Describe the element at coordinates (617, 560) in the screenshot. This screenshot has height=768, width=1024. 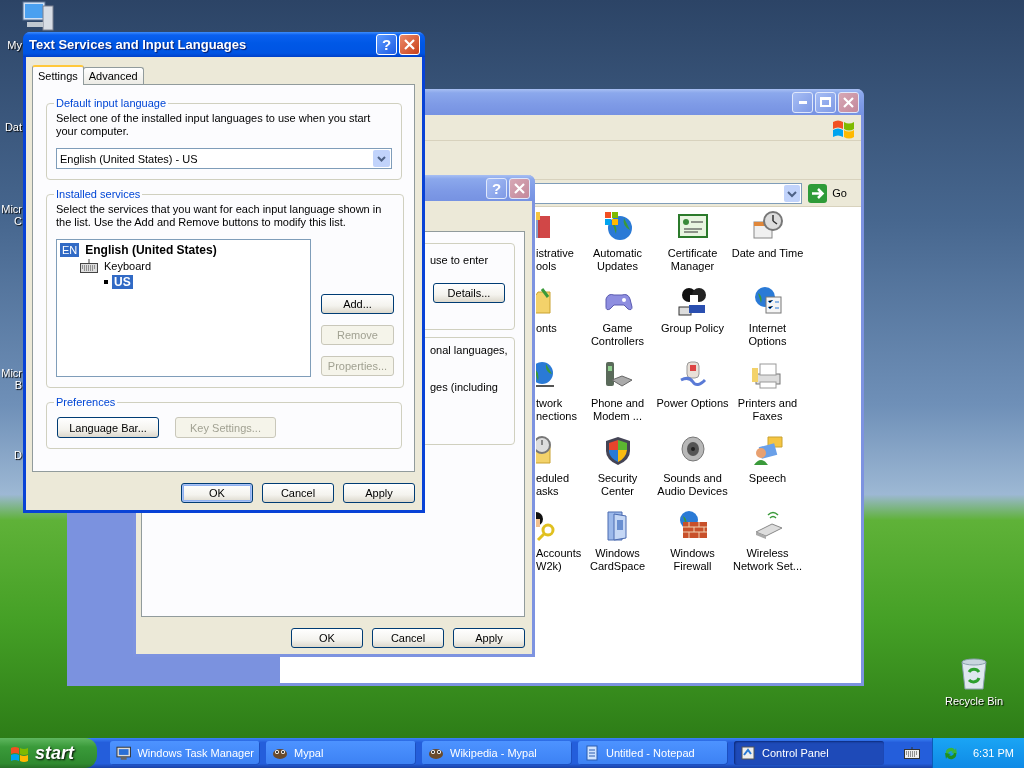
I see `item-label: Windows CardSpace` at that location.